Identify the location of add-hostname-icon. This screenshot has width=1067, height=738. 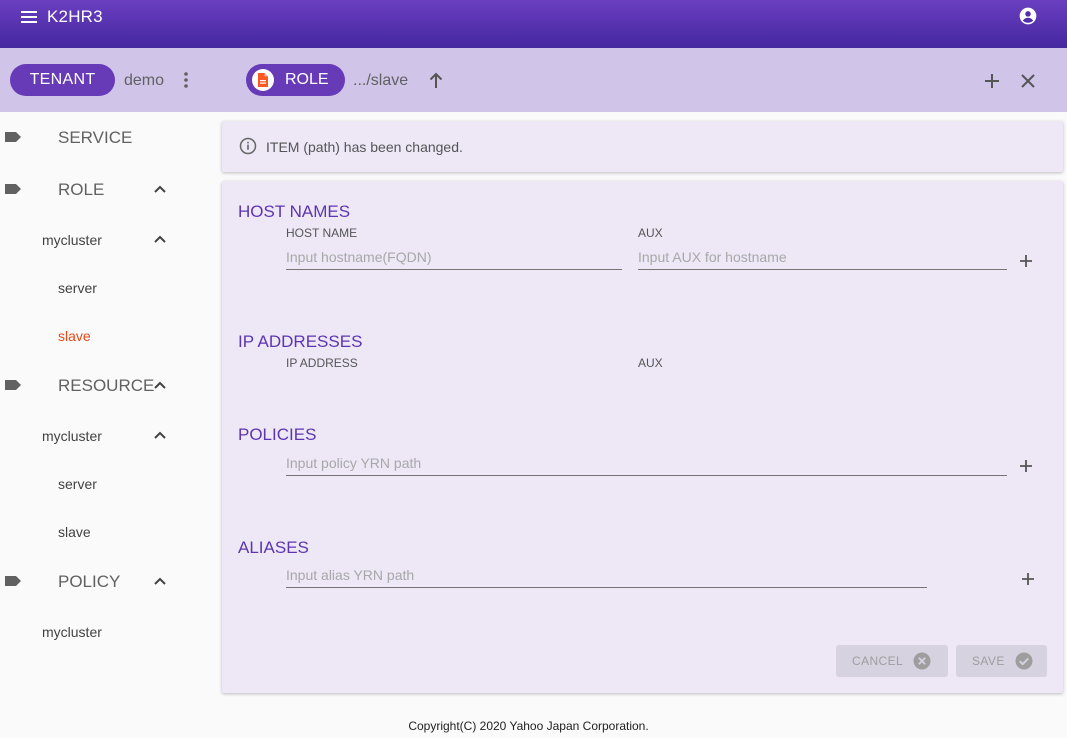
(1026, 261).